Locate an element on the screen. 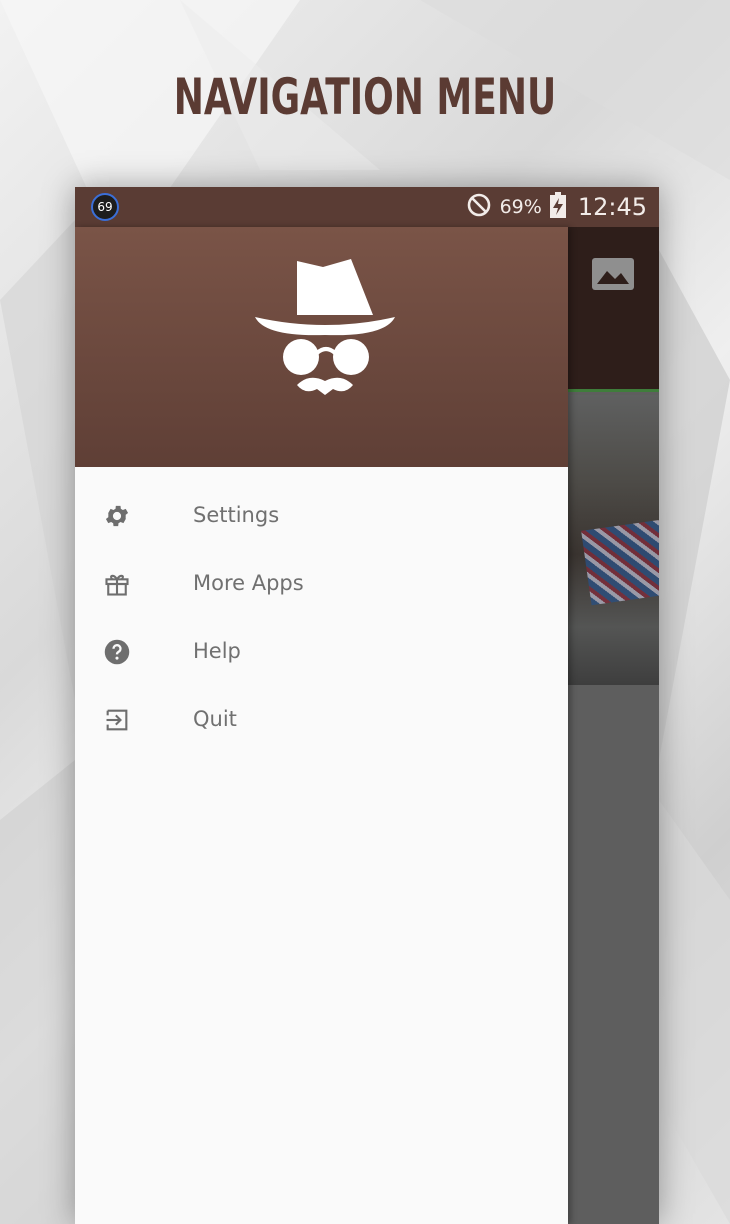 Image resolution: width=730 pixels, height=1224 pixels. battery-percentage: 69% is located at coordinates (520, 207).